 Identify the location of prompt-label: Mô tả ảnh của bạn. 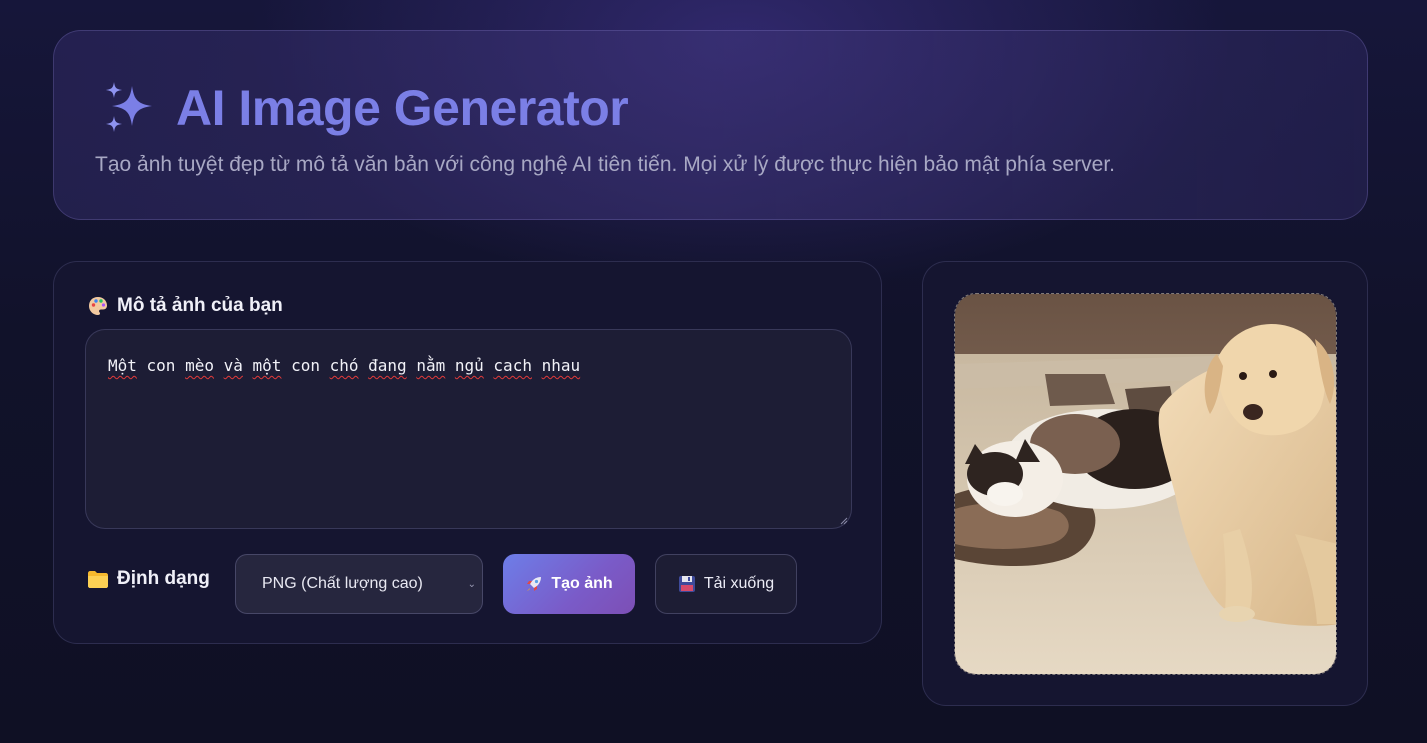
(185, 306).